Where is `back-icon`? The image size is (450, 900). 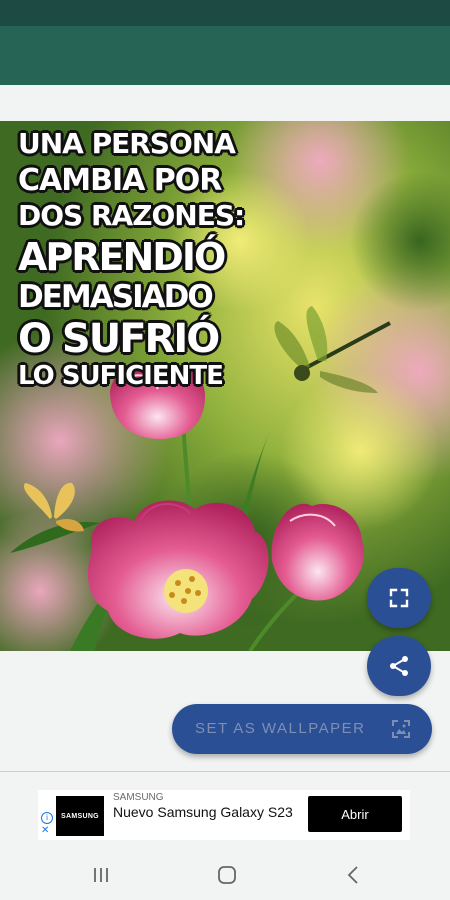 back-icon is located at coordinates (352, 875).